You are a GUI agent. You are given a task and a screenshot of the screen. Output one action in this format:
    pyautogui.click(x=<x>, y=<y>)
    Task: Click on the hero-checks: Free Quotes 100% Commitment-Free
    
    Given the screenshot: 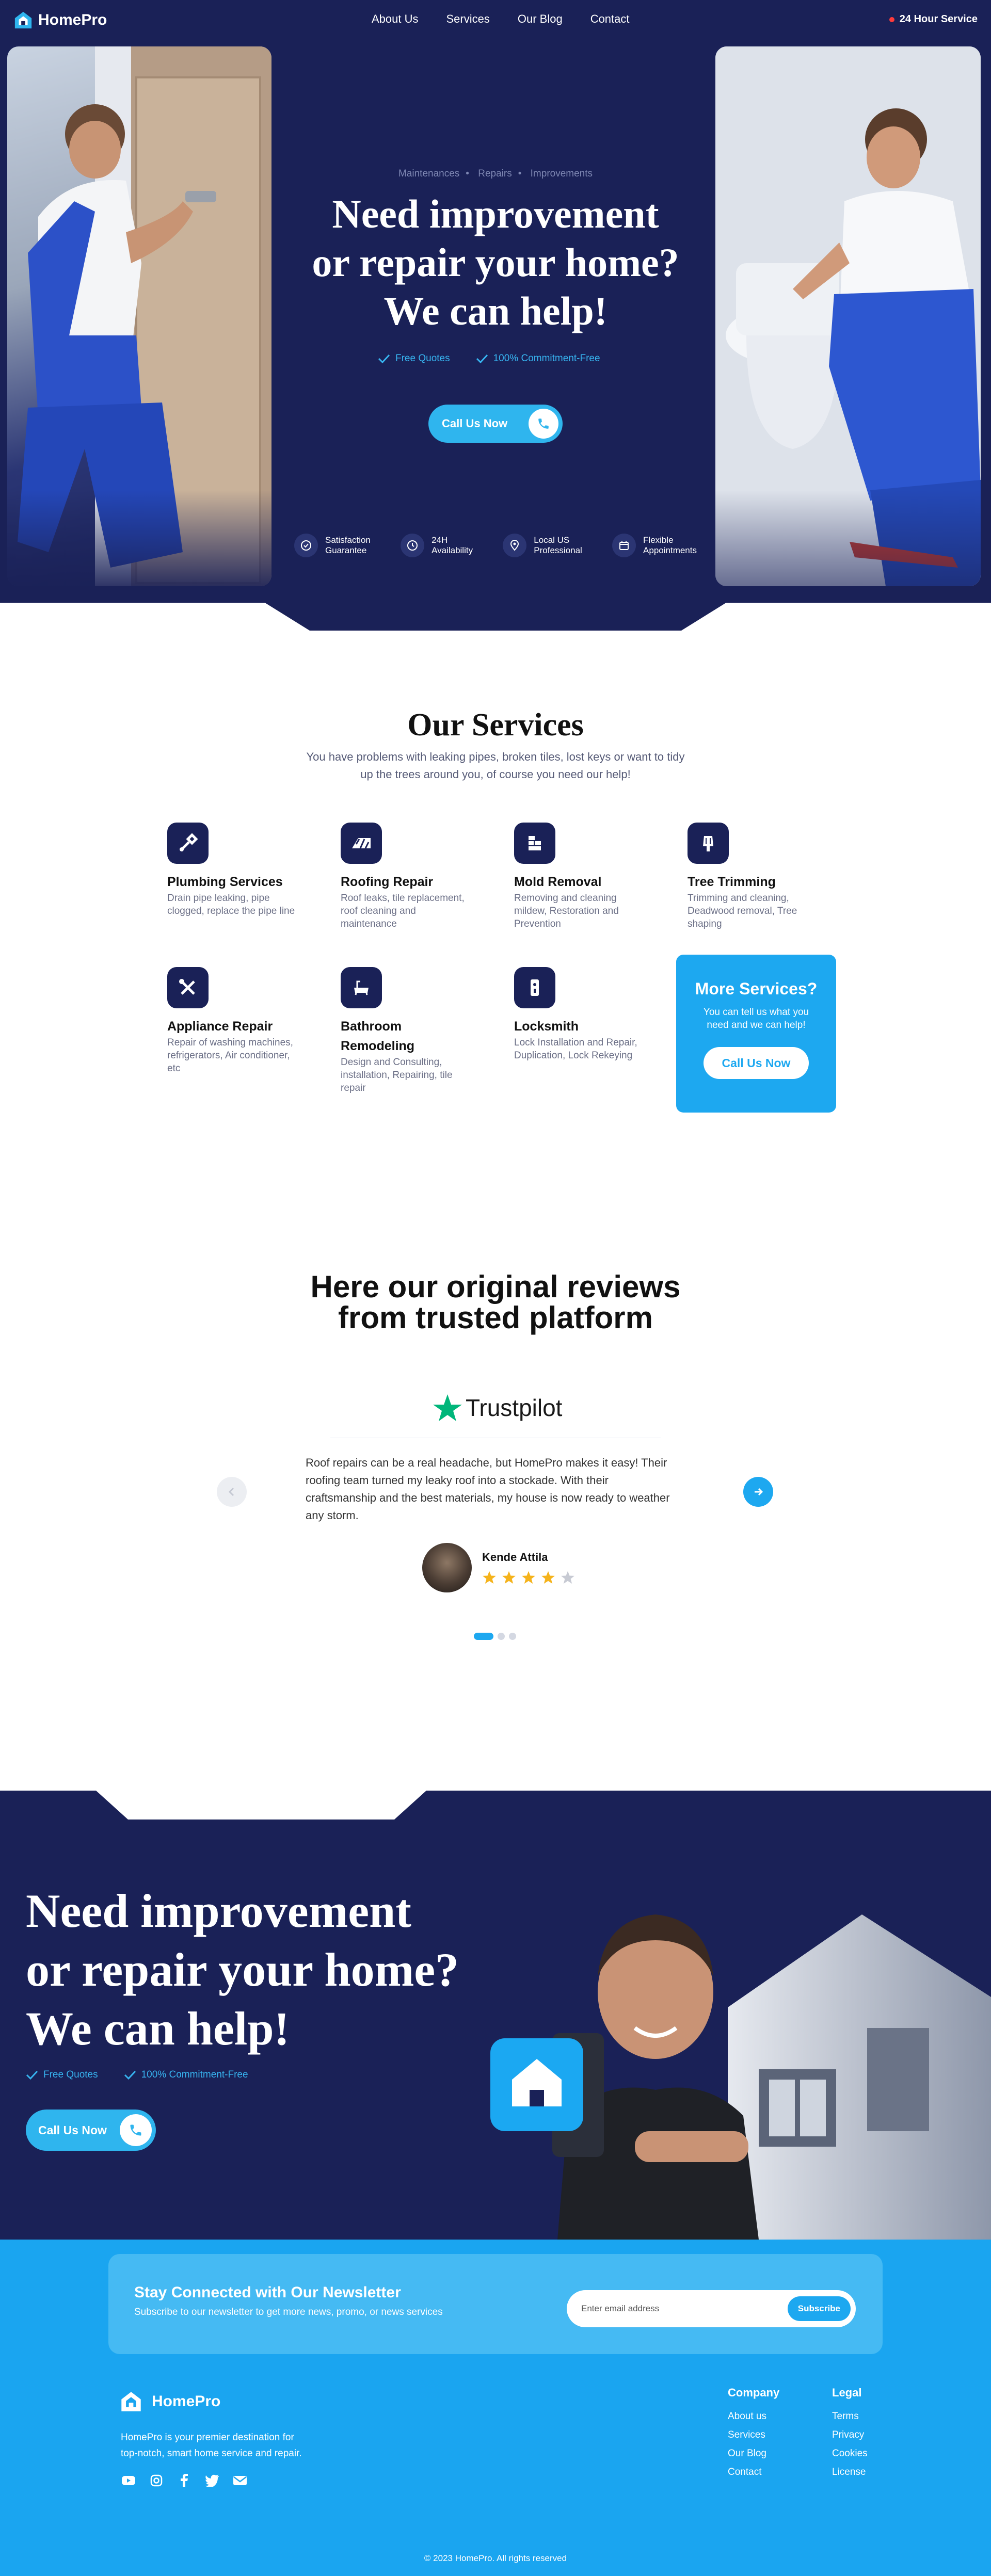 What is the action you would take?
    pyautogui.click(x=489, y=359)
    